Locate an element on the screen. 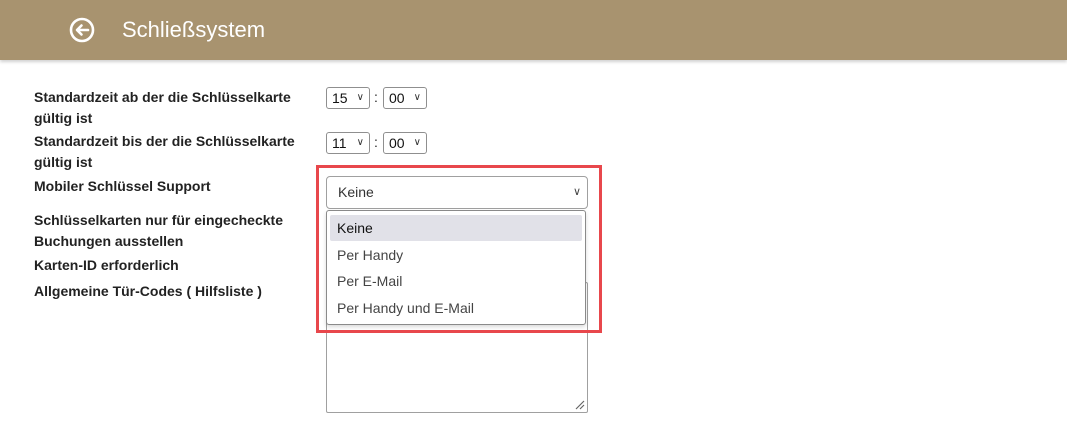  app-header: Schließsystem is located at coordinates (533, 30).